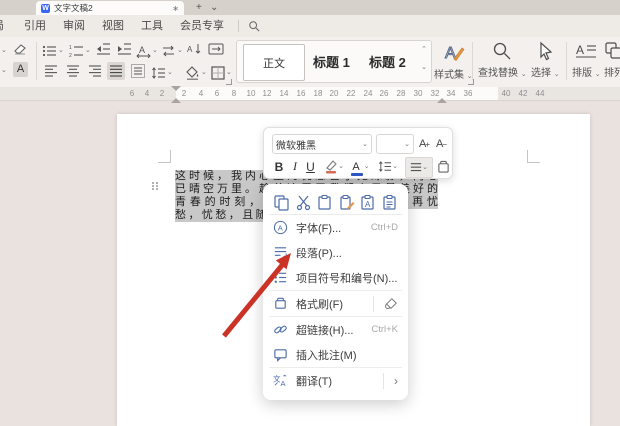  I want to click on arrange-label: 排列, so click(612, 73).